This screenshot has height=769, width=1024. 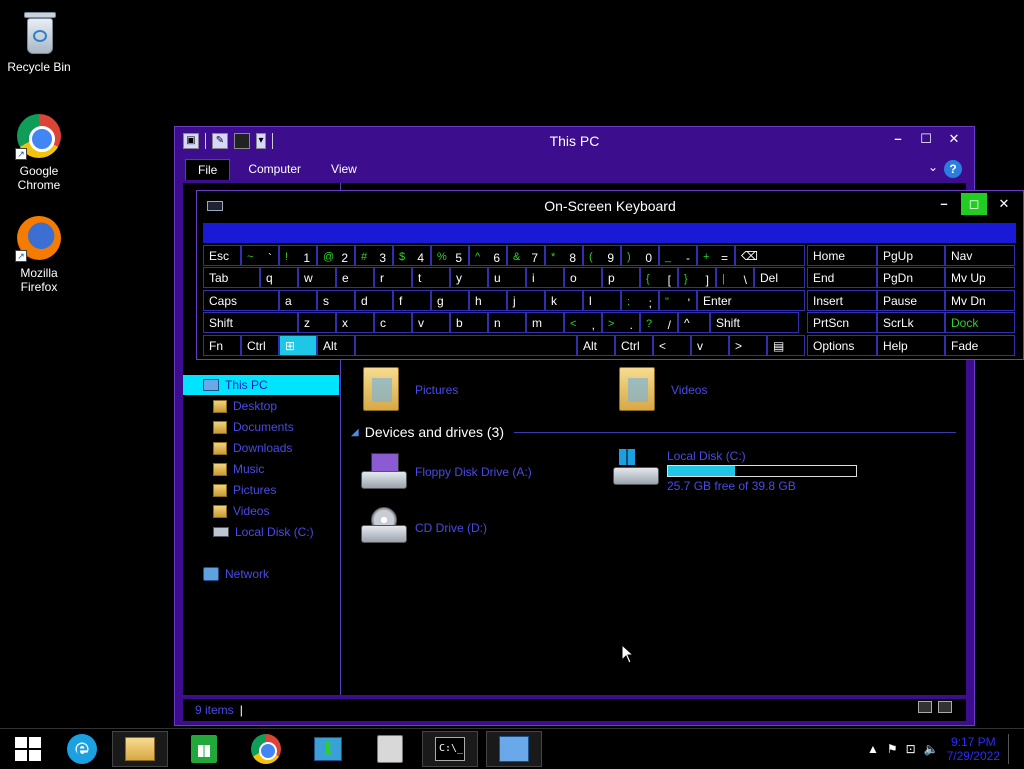 I want to click on close-button: ✕, so click(x=954, y=139).